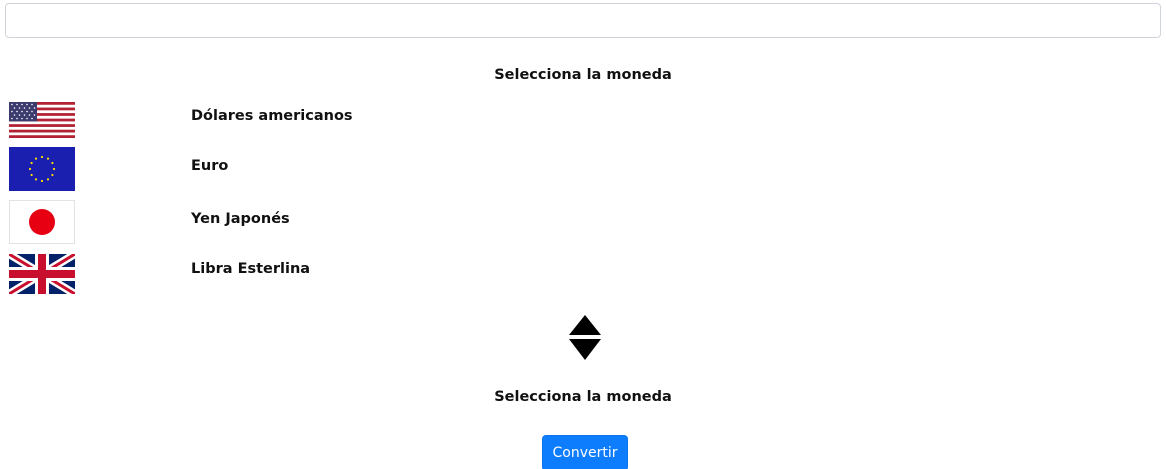 This screenshot has height=469, width=1166. I want to click on to-currency-heading: Selecciona la moneda, so click(583, 397).